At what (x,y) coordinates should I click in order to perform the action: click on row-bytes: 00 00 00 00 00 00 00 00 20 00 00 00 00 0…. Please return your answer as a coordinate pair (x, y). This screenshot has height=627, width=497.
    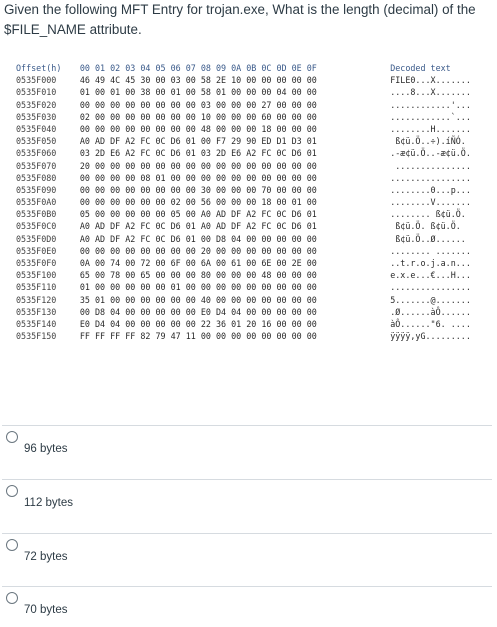
    Looking at the image, I should click on (198, 250).